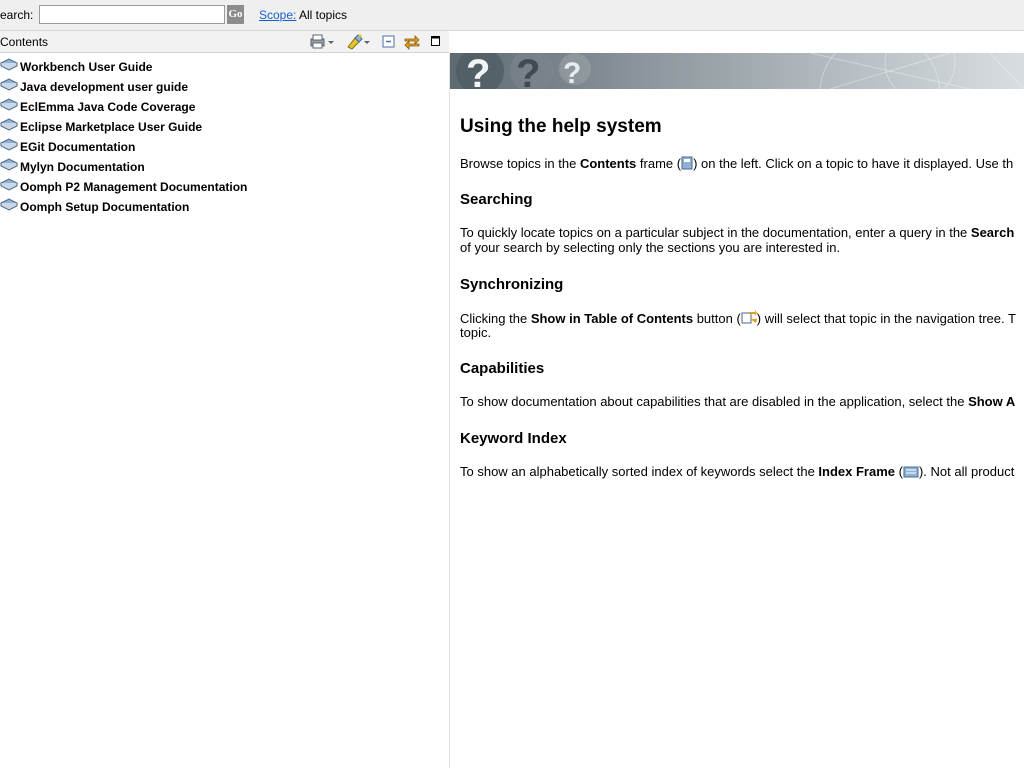 The height and width of the screenshot is (768, 1024). Describe the element at coordinates (992, 401) in the screenshot. I see `capabilities-text-b: Show A` at that location.